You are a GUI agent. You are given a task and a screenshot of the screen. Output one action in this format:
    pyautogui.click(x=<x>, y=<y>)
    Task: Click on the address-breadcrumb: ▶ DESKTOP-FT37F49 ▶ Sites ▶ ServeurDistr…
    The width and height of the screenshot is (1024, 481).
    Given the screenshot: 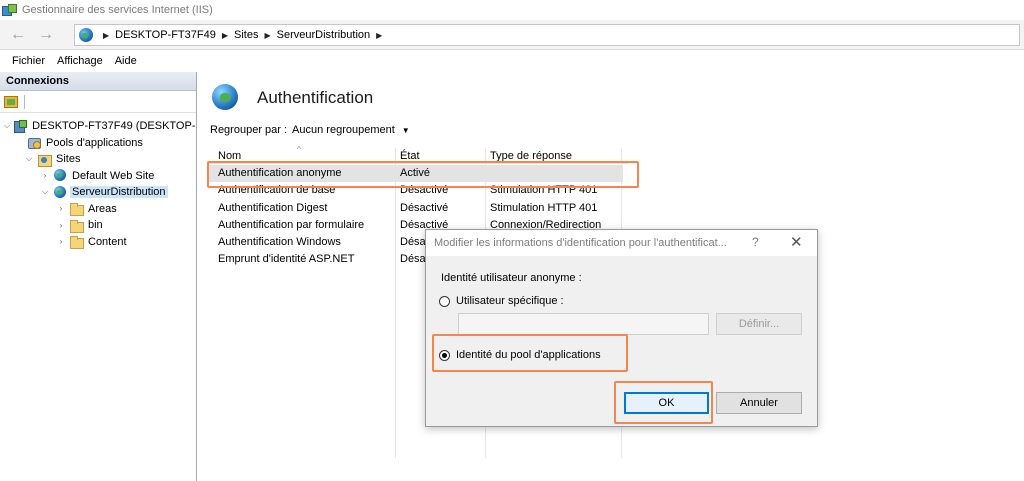 What is the action you would take?
    pyautogui.click(x=547, y=35)
    